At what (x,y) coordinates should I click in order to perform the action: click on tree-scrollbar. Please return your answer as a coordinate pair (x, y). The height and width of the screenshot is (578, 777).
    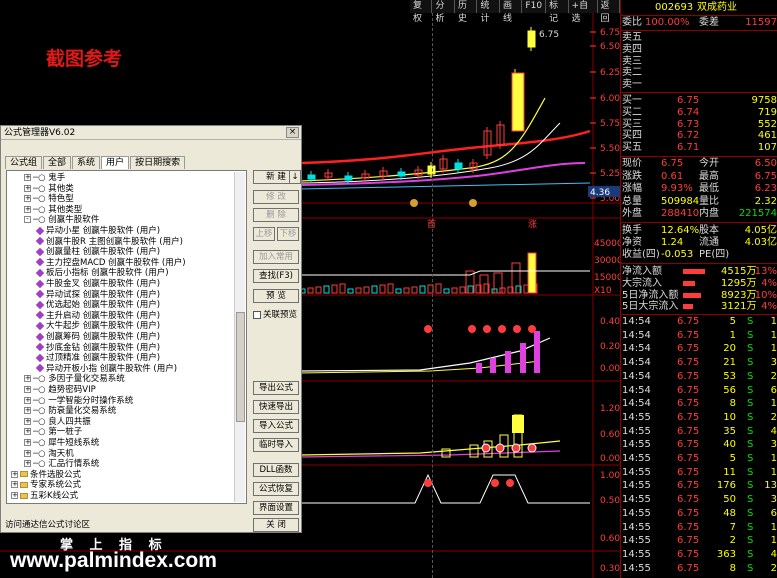
    Looking at the image, I should click on (239, 337).